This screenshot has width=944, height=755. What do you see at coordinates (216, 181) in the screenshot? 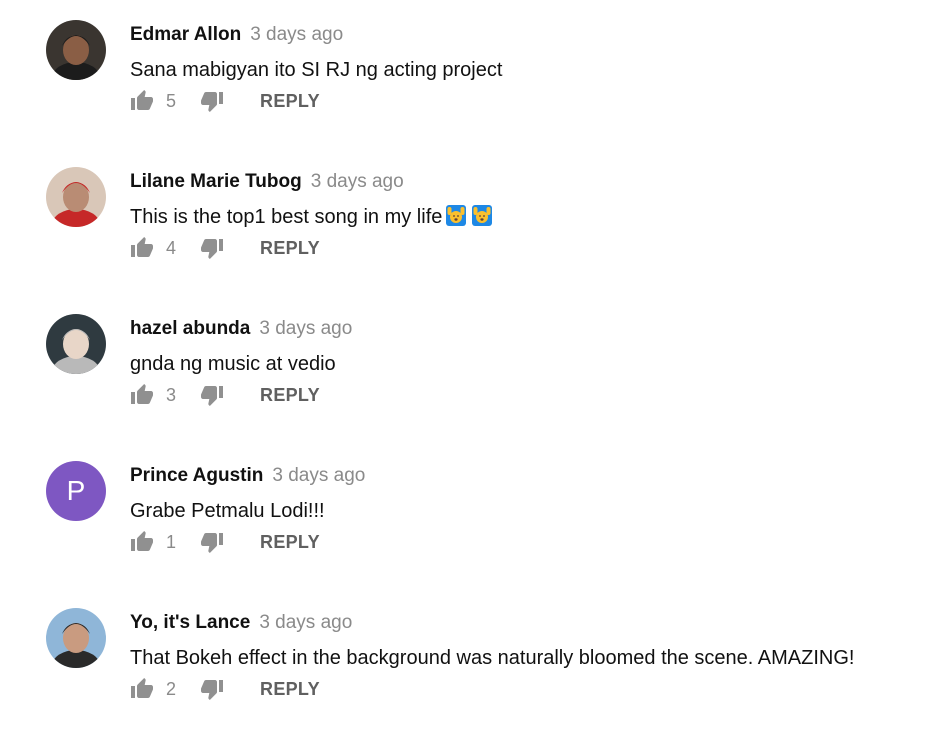
I see `author-name: Lilane Marie Tubog` at bounding box center [216, 181].